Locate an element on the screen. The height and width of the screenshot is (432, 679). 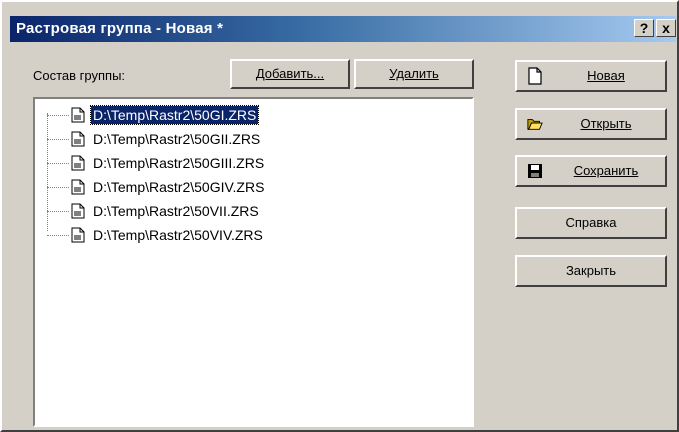
list-item-file-6: D:\Temp\Rastr2\50VIV.ZRS is located at coordinates (247, 235).